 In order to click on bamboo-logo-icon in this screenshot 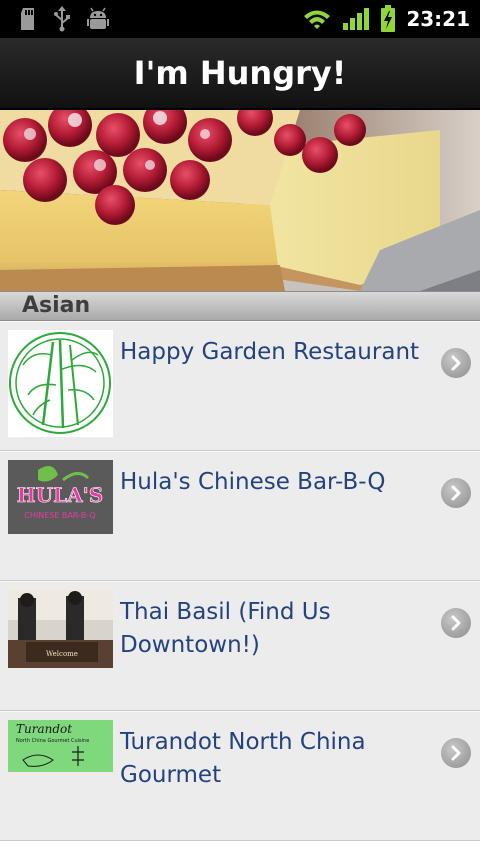, I will do `click(60, 383)`.